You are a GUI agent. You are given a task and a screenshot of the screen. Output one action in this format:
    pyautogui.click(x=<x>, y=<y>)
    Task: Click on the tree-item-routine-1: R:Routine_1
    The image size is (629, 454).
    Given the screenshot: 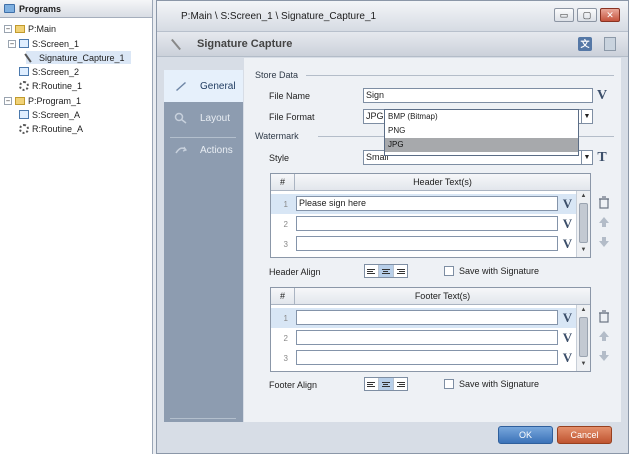 What is the action you would take?
    pyautogui.click(x=50, y=85)
    